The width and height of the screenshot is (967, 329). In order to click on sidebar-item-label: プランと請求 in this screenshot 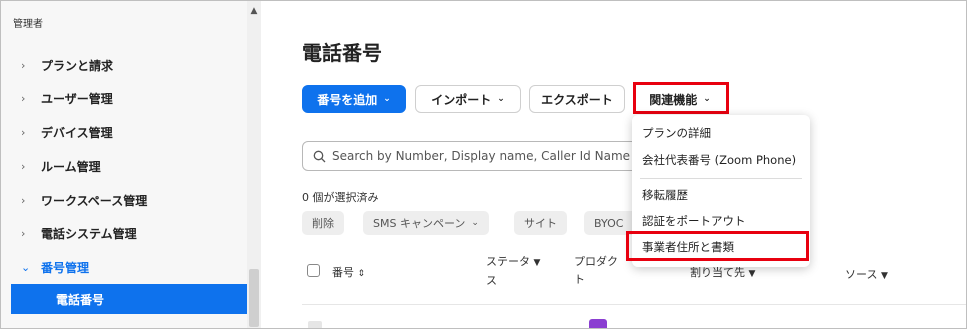, I will do `click(77, 65)`.